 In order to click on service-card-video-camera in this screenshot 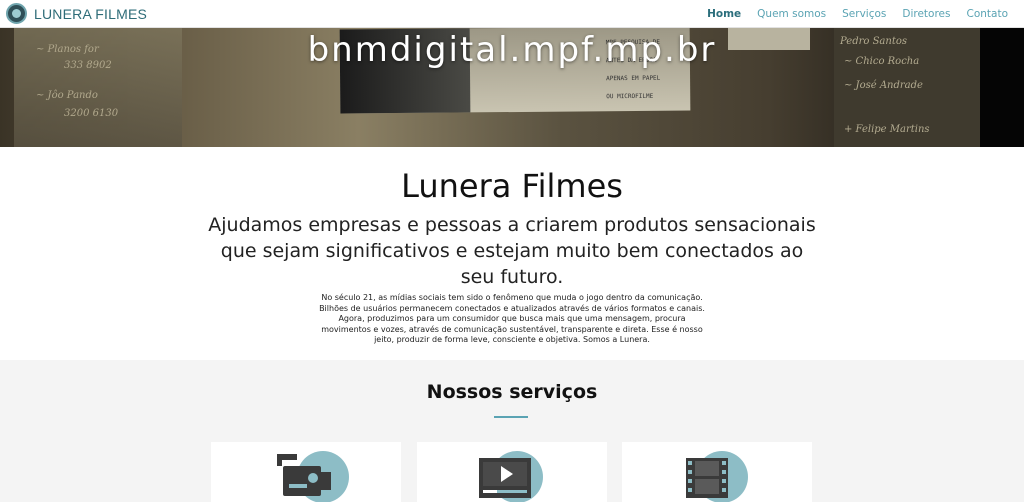, I will do `click(306, 472)`.